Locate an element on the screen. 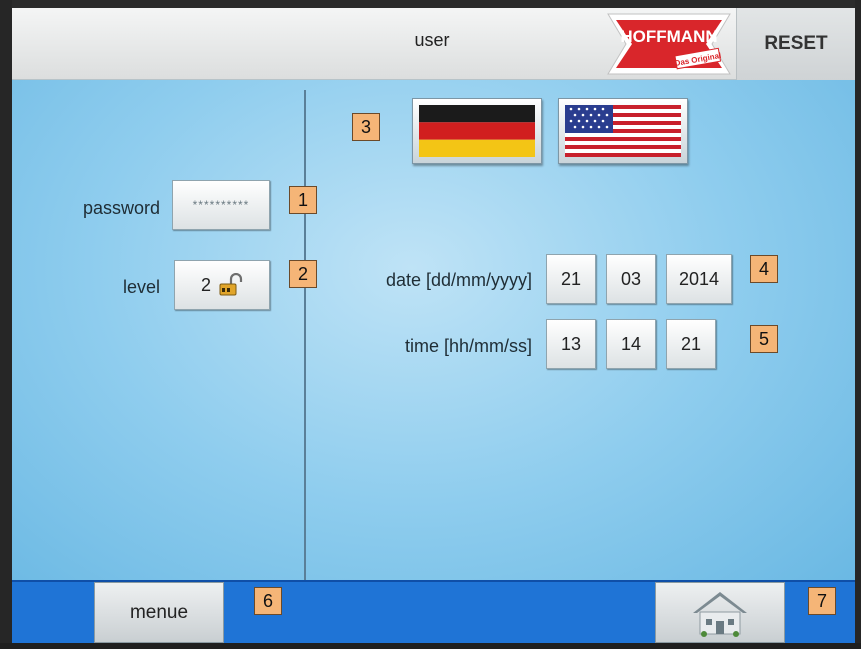 Image resolution: width=861 pixels, height=649 pixels. level-button: 2 is located at coordinates (222, 285).